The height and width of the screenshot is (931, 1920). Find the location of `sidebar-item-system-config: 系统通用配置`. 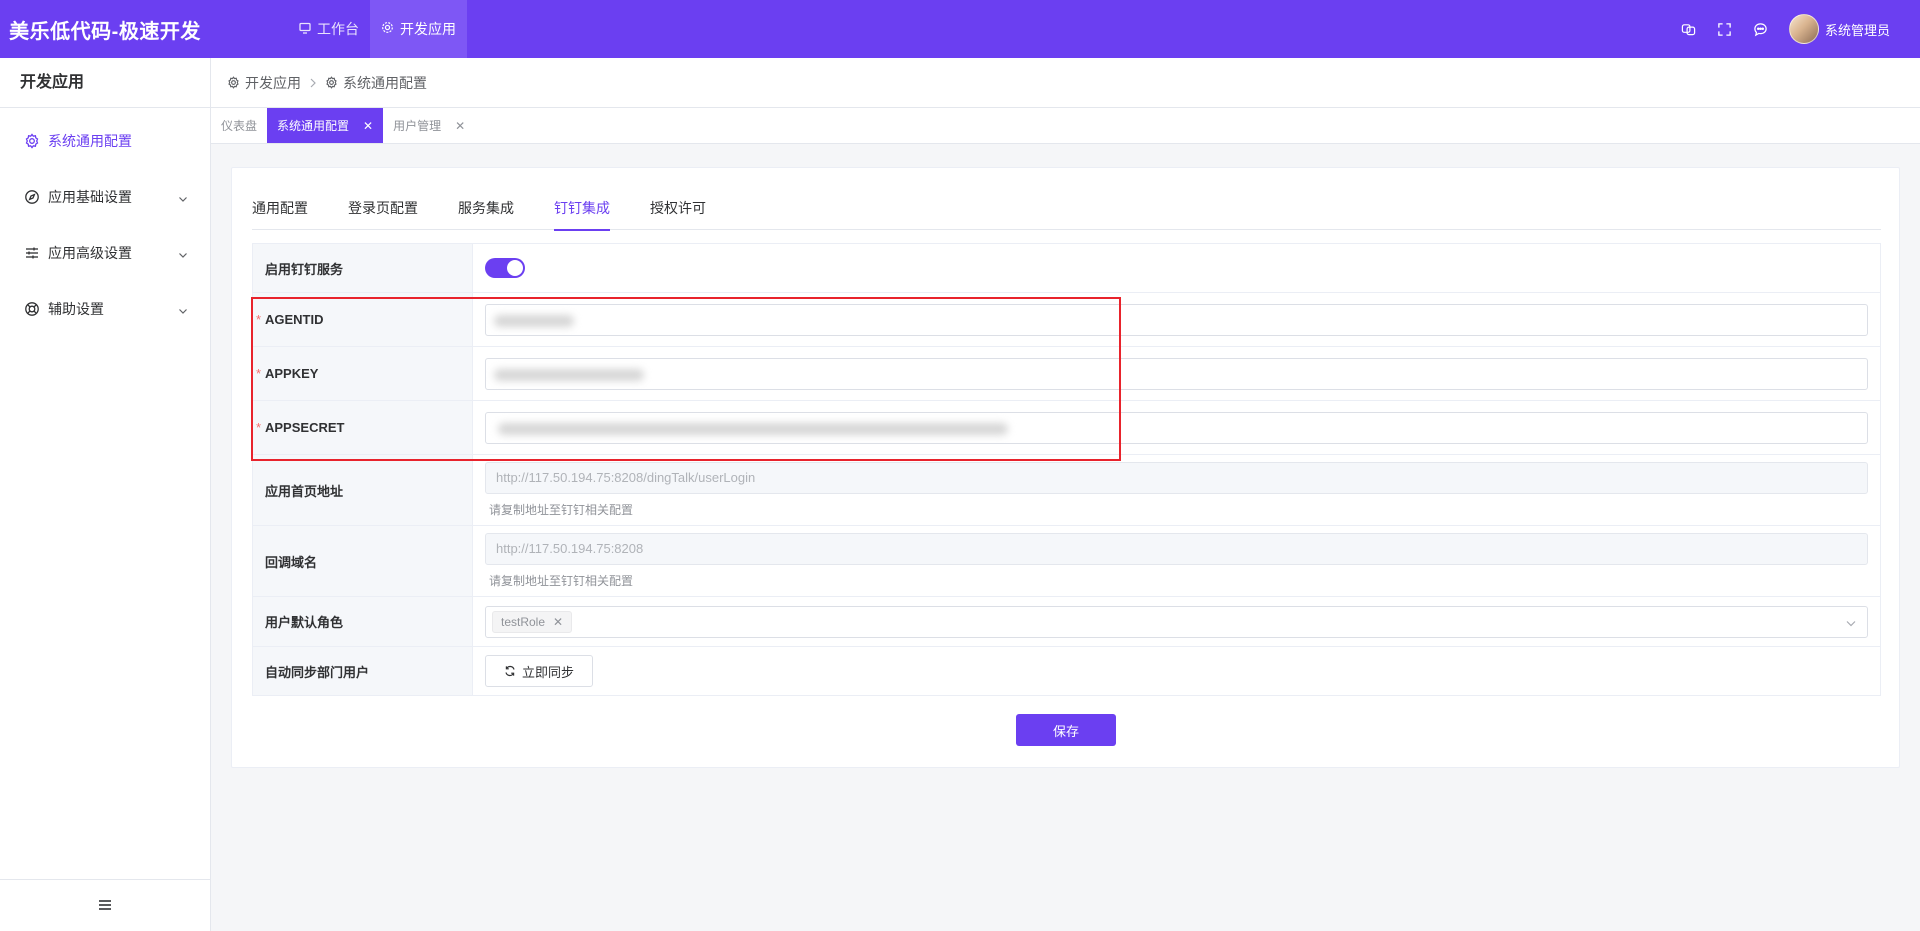

sidebar-item-system-config: 系统通用配置 is located at coordinates (105, 141).